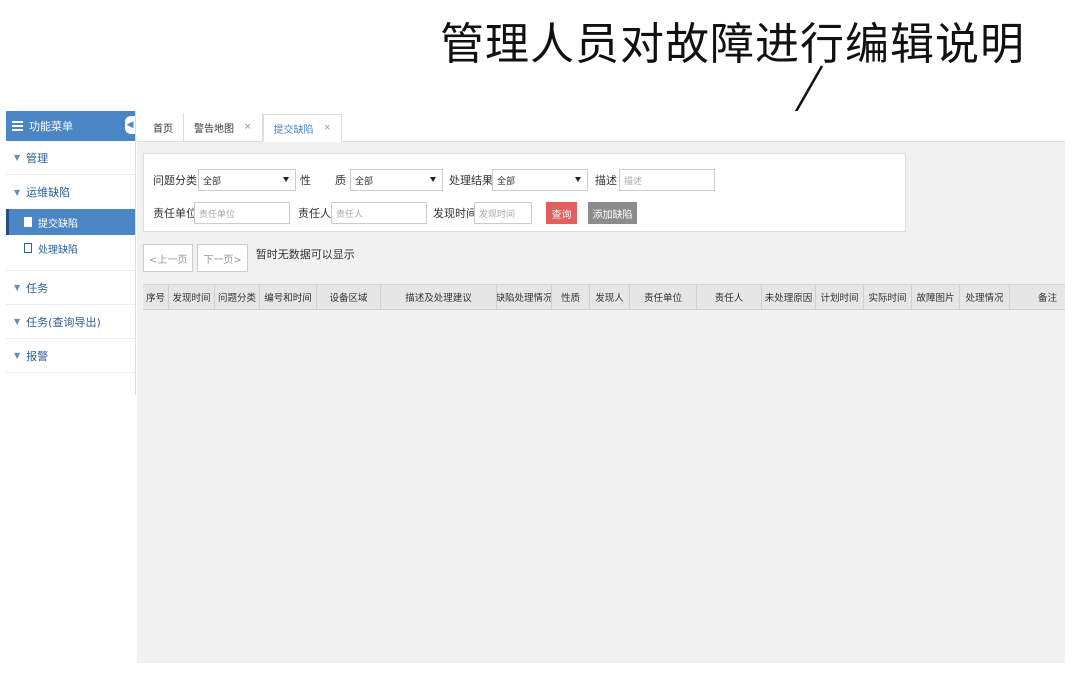 The width and height of the screenshot is (1080, 681). What do you see at coordinates (48, 192) in the screenshot?
I see `sidebar-group-label: 运维缺陷` at bounding box center [48, 192].